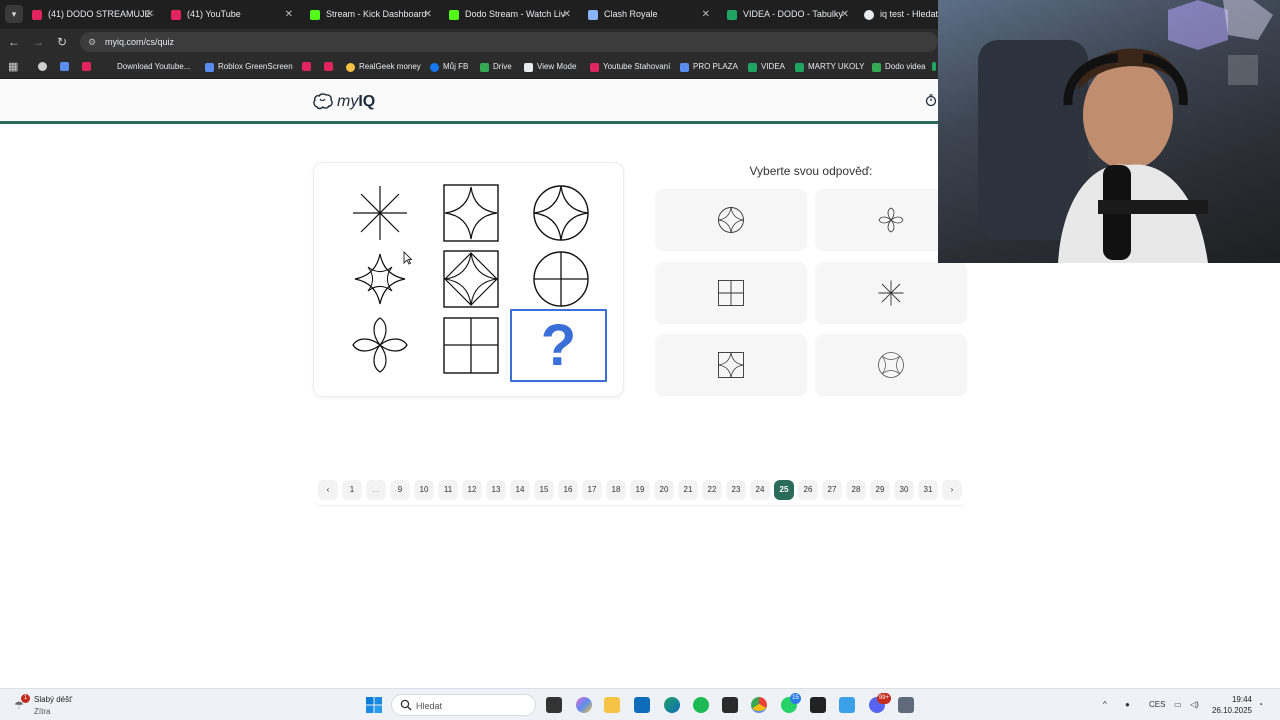 This screenshot has height=720, width=1280. I want to click on myiq-logo: myIQ, so click(344, 102).